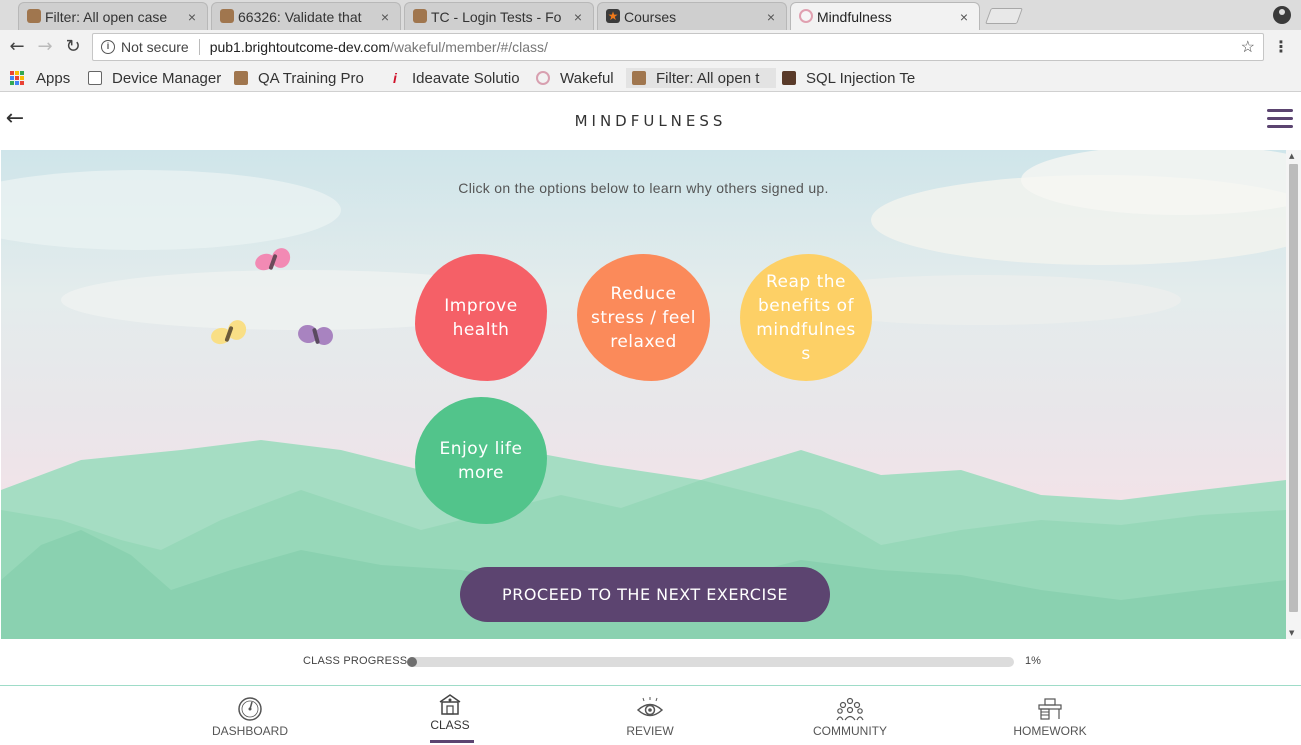 This screenshot has height=745, width=1301. What do you see at coordinates (450, 704) in the screenshot?
I see `school-icon` at bounding box center [450, 704].